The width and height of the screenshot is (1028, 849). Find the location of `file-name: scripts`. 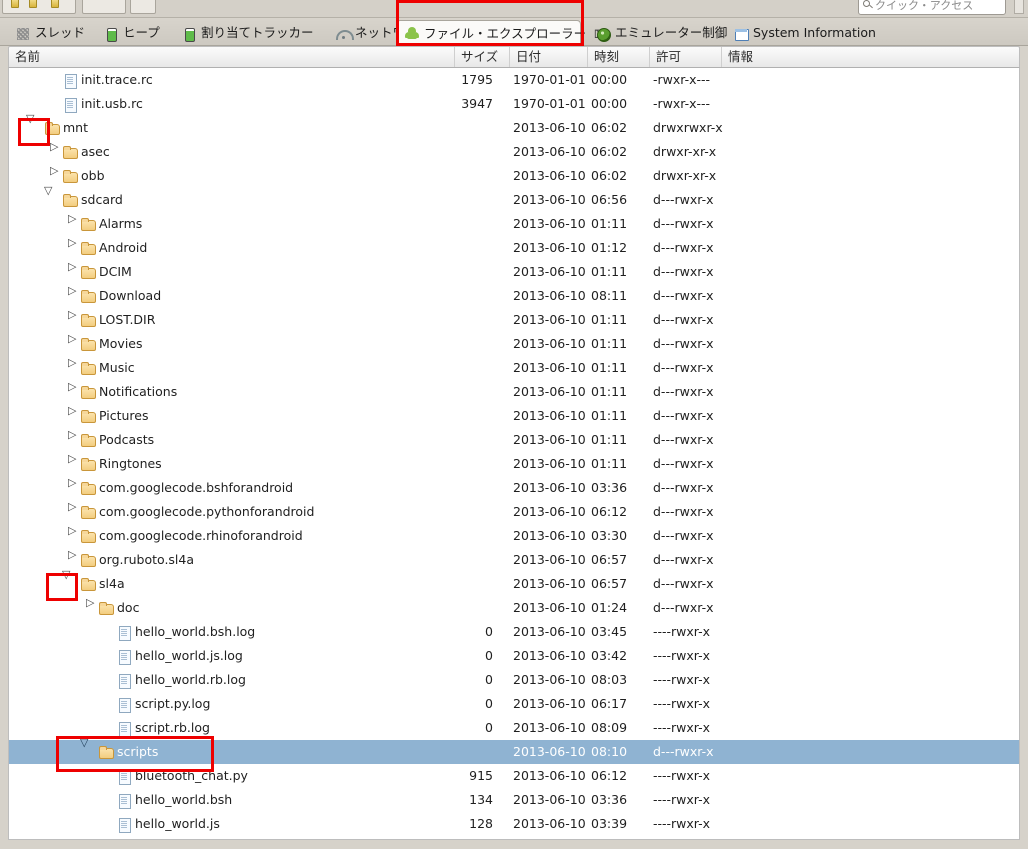

file-name: scripts is located at coordinates (138, 751).